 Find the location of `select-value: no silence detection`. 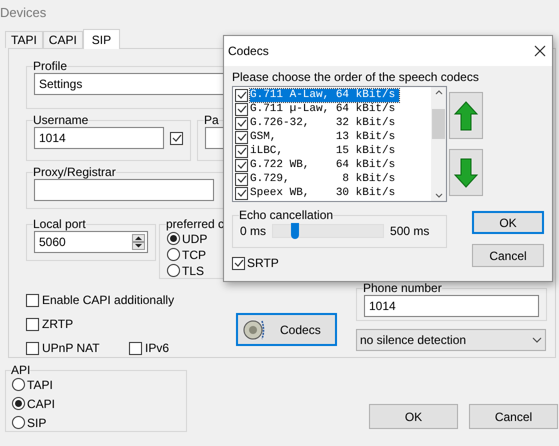

select-value: no silence detection is located at coordinates (413, 340).